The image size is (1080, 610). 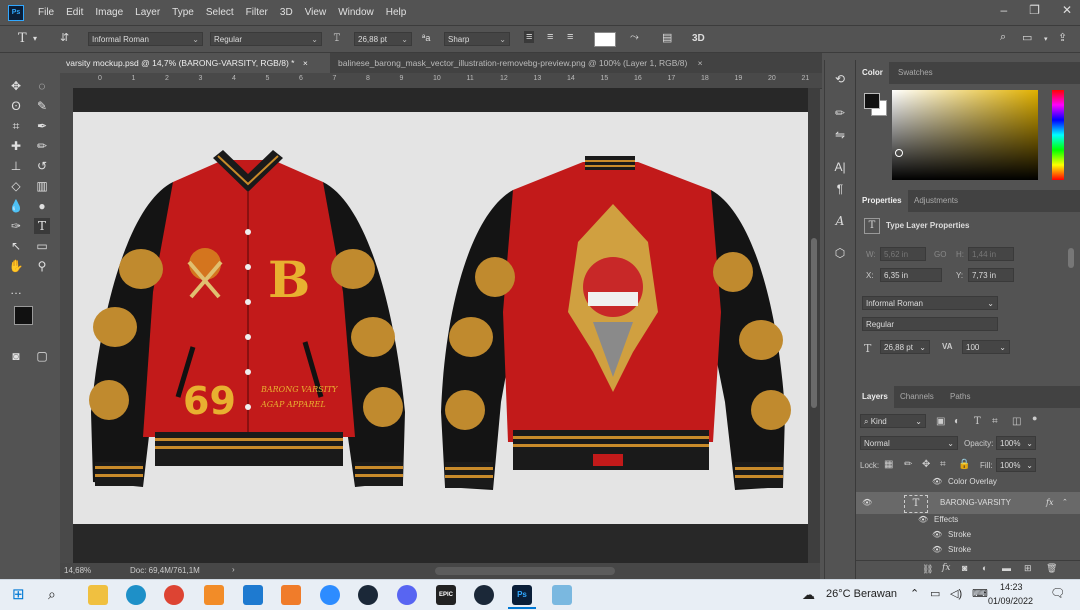 What do you see at coordinates (16, 266) in the screenshot?
I see `hand-tool-icon: ✋` at bounding box center [16, 266].